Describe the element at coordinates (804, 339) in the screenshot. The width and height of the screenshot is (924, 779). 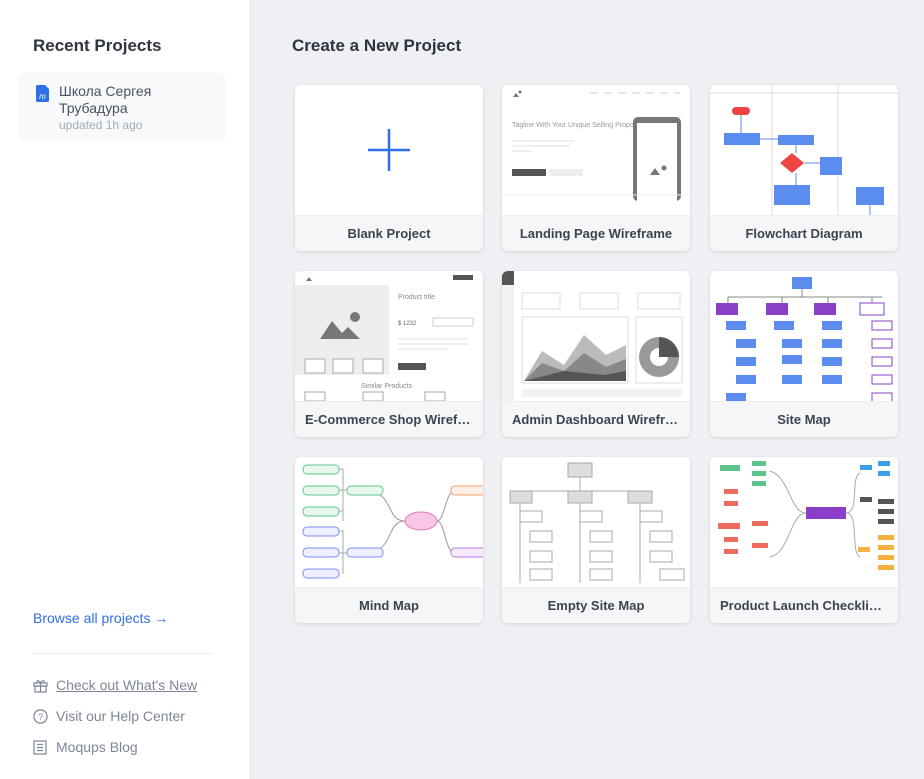
I see `site-map-thumbnail` at that location.